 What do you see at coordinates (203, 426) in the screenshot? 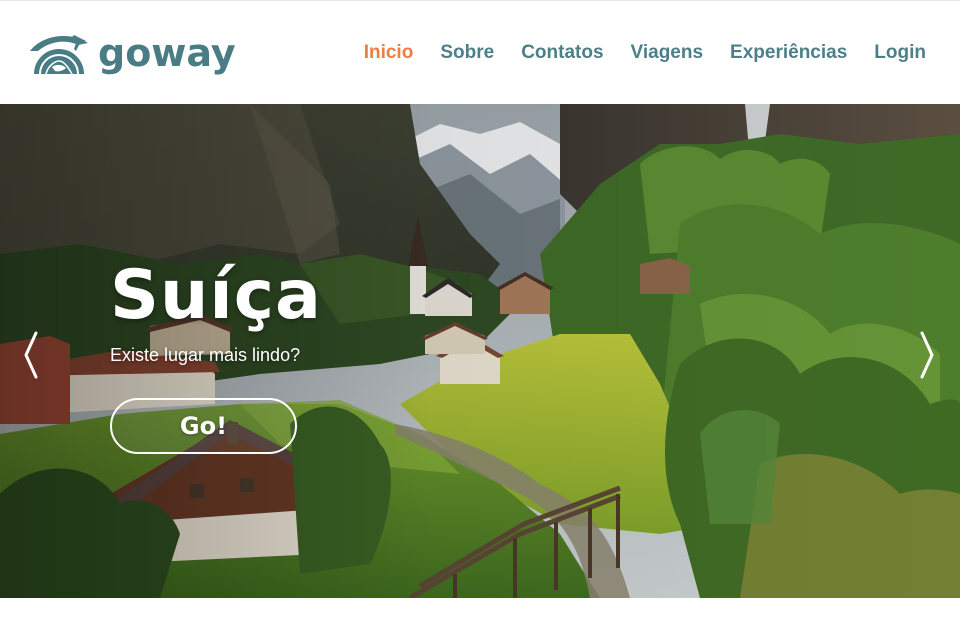
I see `go-button: Go!` at bounding box center [203, 426].